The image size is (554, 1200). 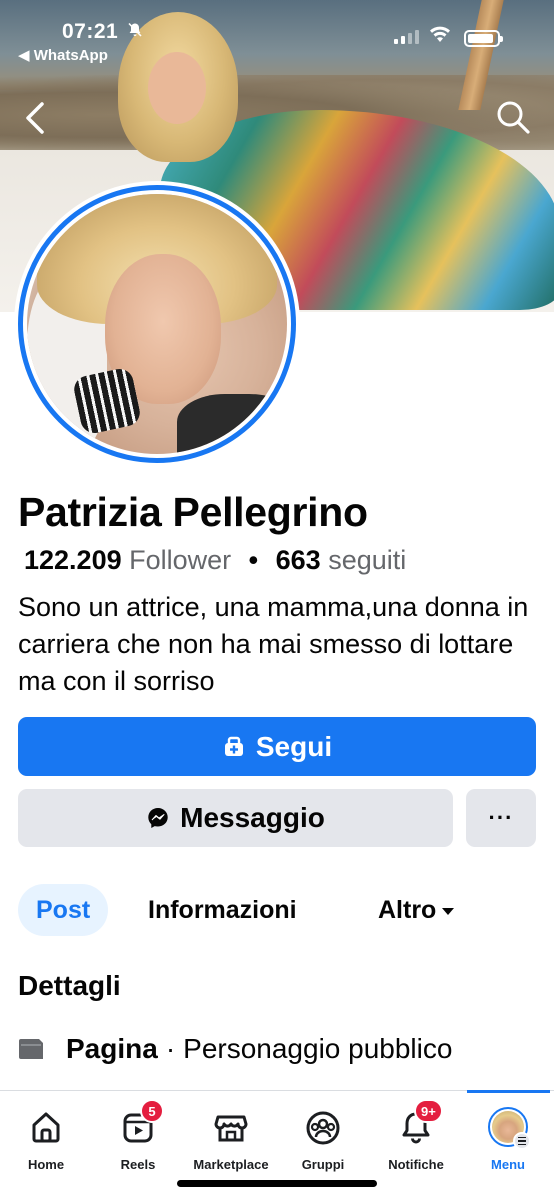 I want to click on marketplace-icon, so click(x=231, y=1128).